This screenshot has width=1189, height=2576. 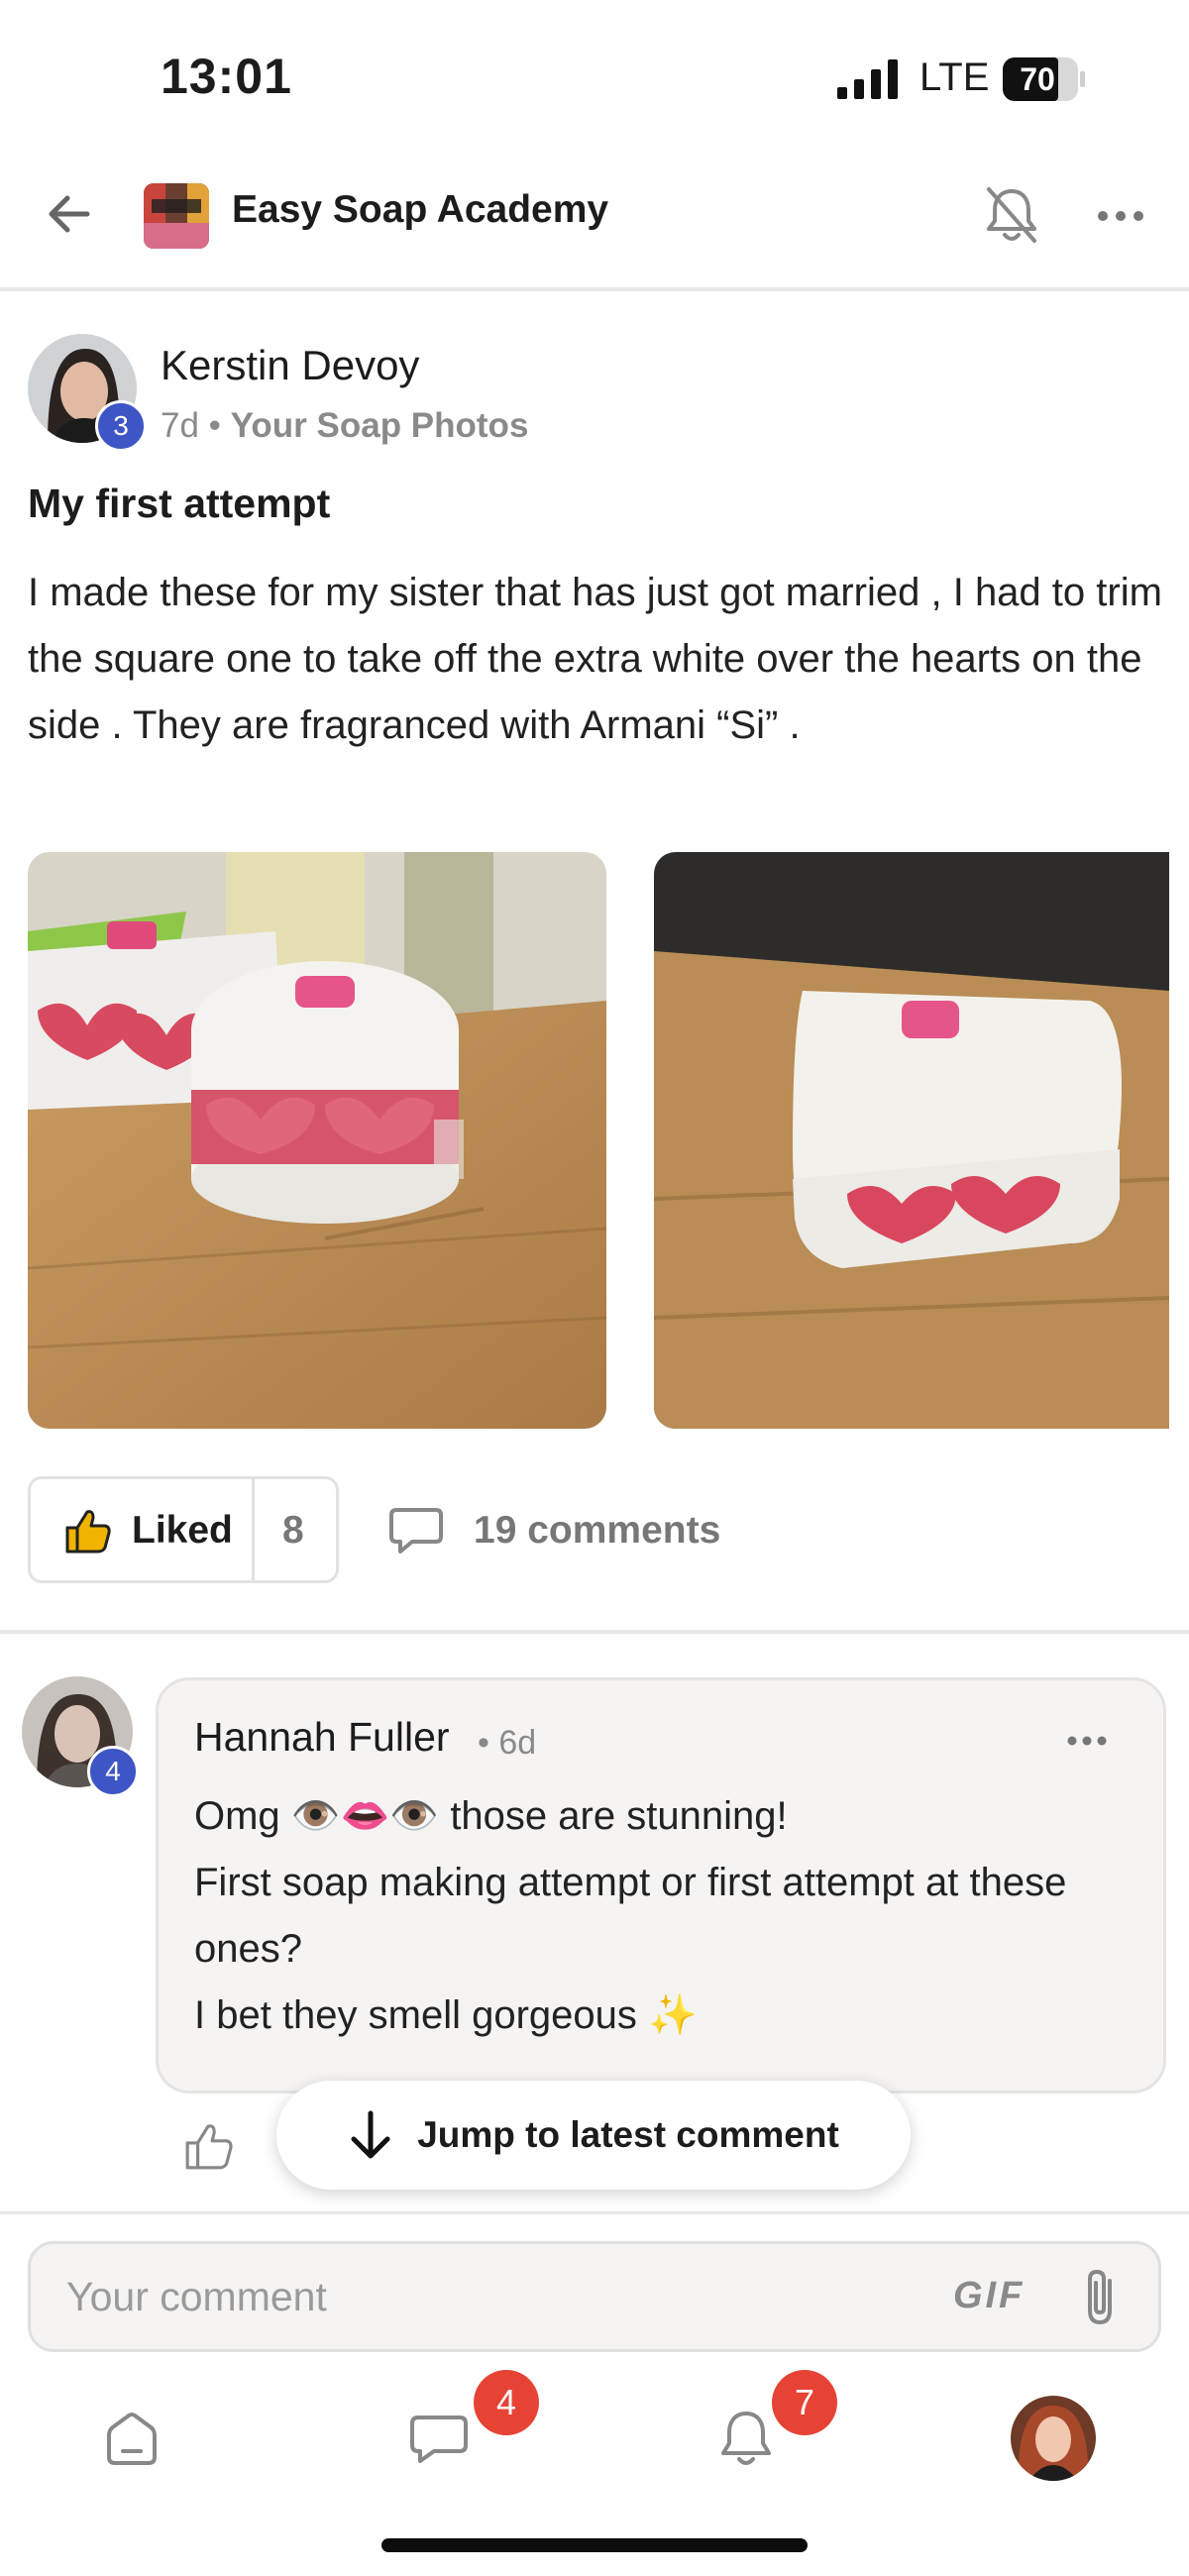 What do you see at coordinates (254, 1529) in the screenshot?
I see `like-divider` at bounding box center [254, 1529].